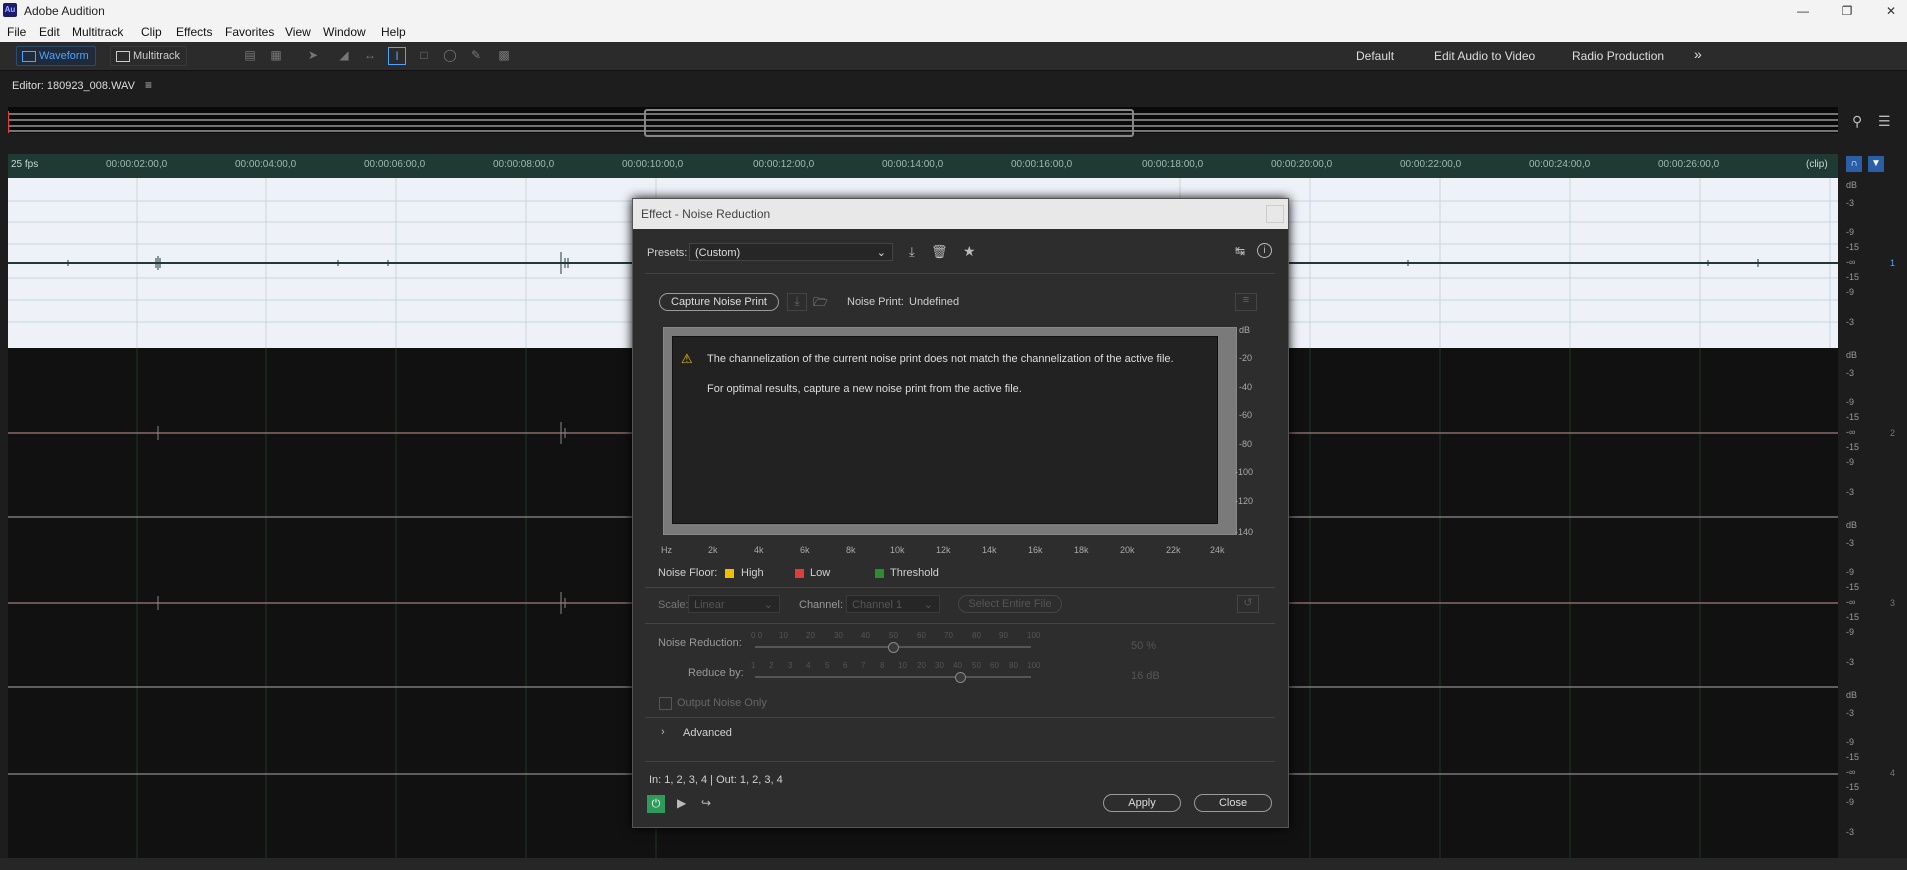  Describe the element at coordinates (1852, 525) in the screenshot. I see `db-label: dB` at that location.